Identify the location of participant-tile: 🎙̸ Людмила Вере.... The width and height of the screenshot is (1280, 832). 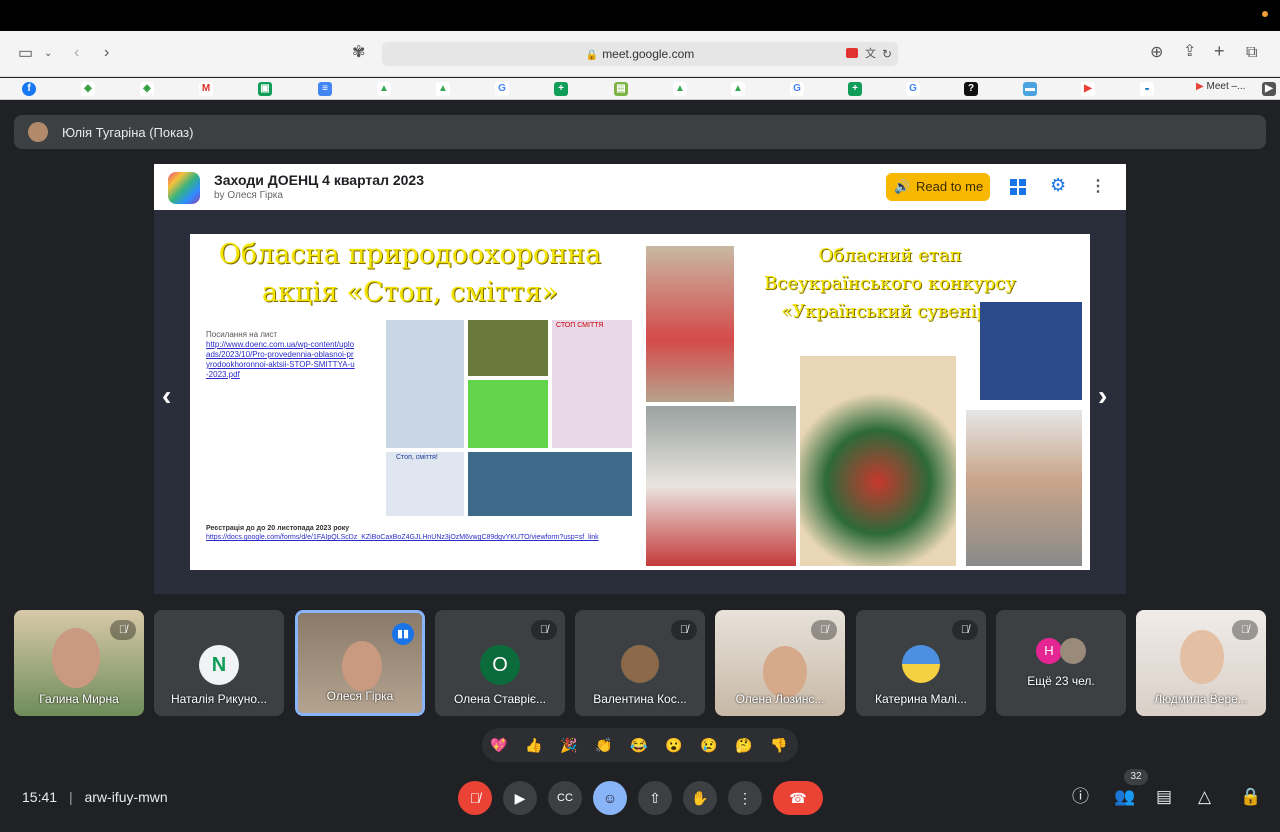
(1201, 663).